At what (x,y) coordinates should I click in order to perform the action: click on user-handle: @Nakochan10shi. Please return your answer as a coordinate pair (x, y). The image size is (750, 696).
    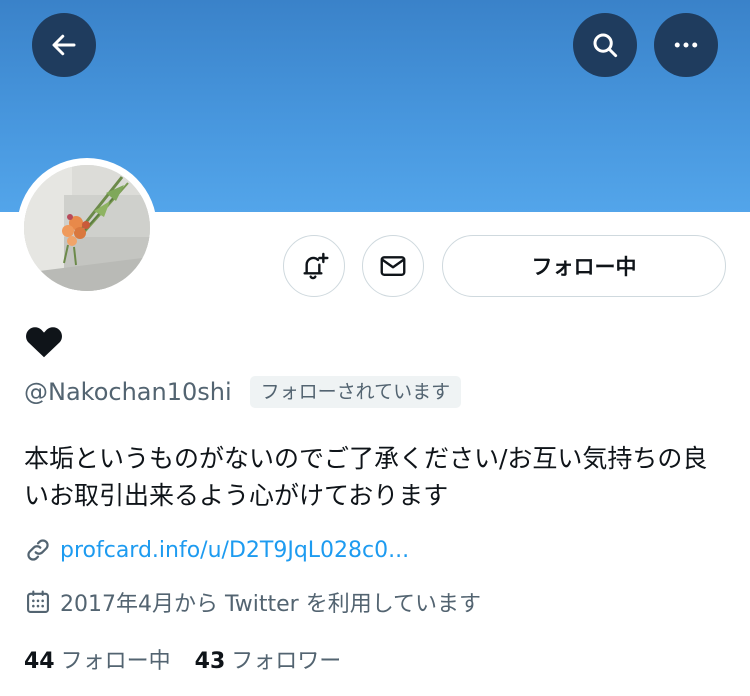
    Looking at the image, I should click on (128, 392).